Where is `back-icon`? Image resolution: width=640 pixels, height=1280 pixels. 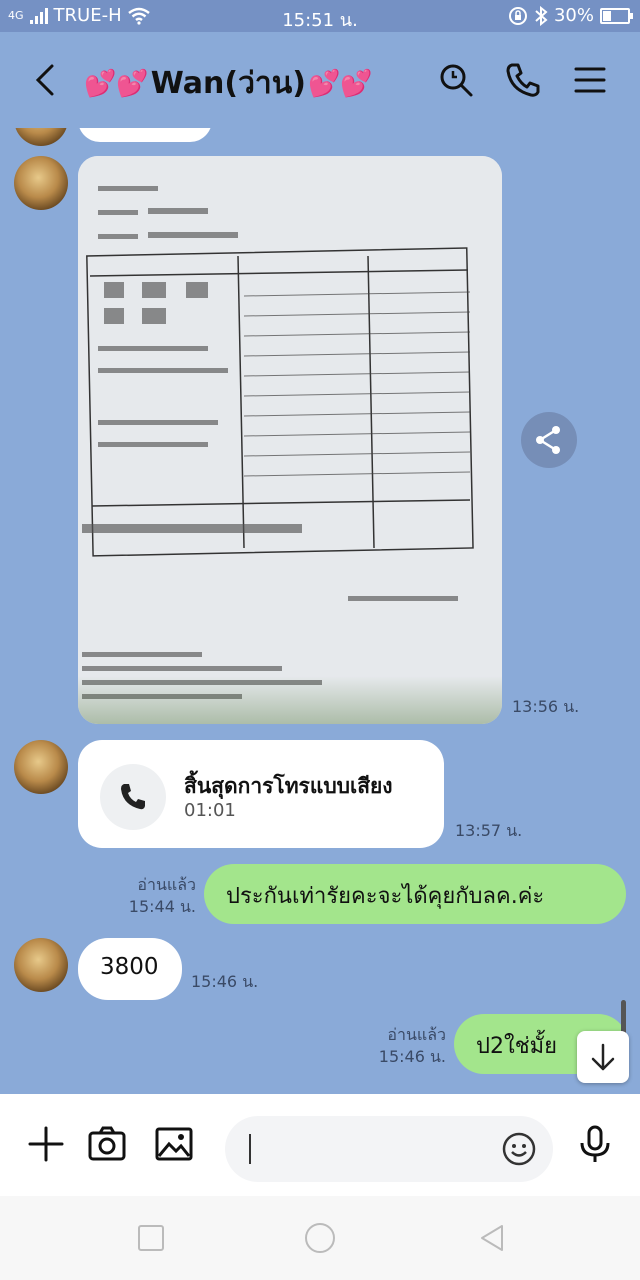 back-icon is located at coordinates (492, 1238).